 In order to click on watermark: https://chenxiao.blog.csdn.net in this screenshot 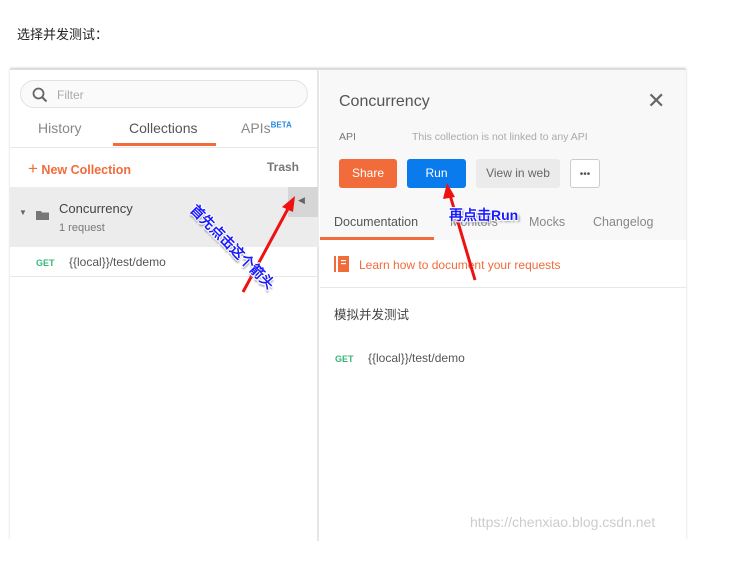, I will do `click(563, 522)`.